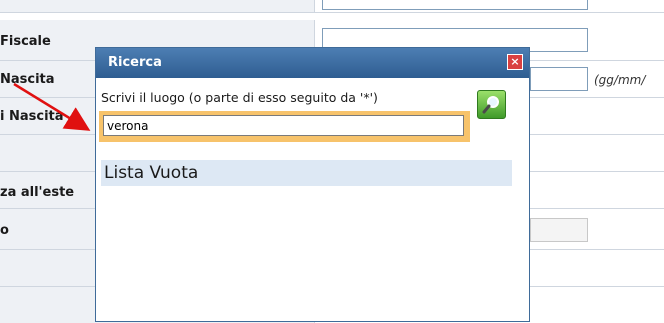 The width and height of the screenshot is (664, 323). Describe the element at coordinates (306, 173) in the screenshot. I see `result-list-item: Lista Vuota` at that location.